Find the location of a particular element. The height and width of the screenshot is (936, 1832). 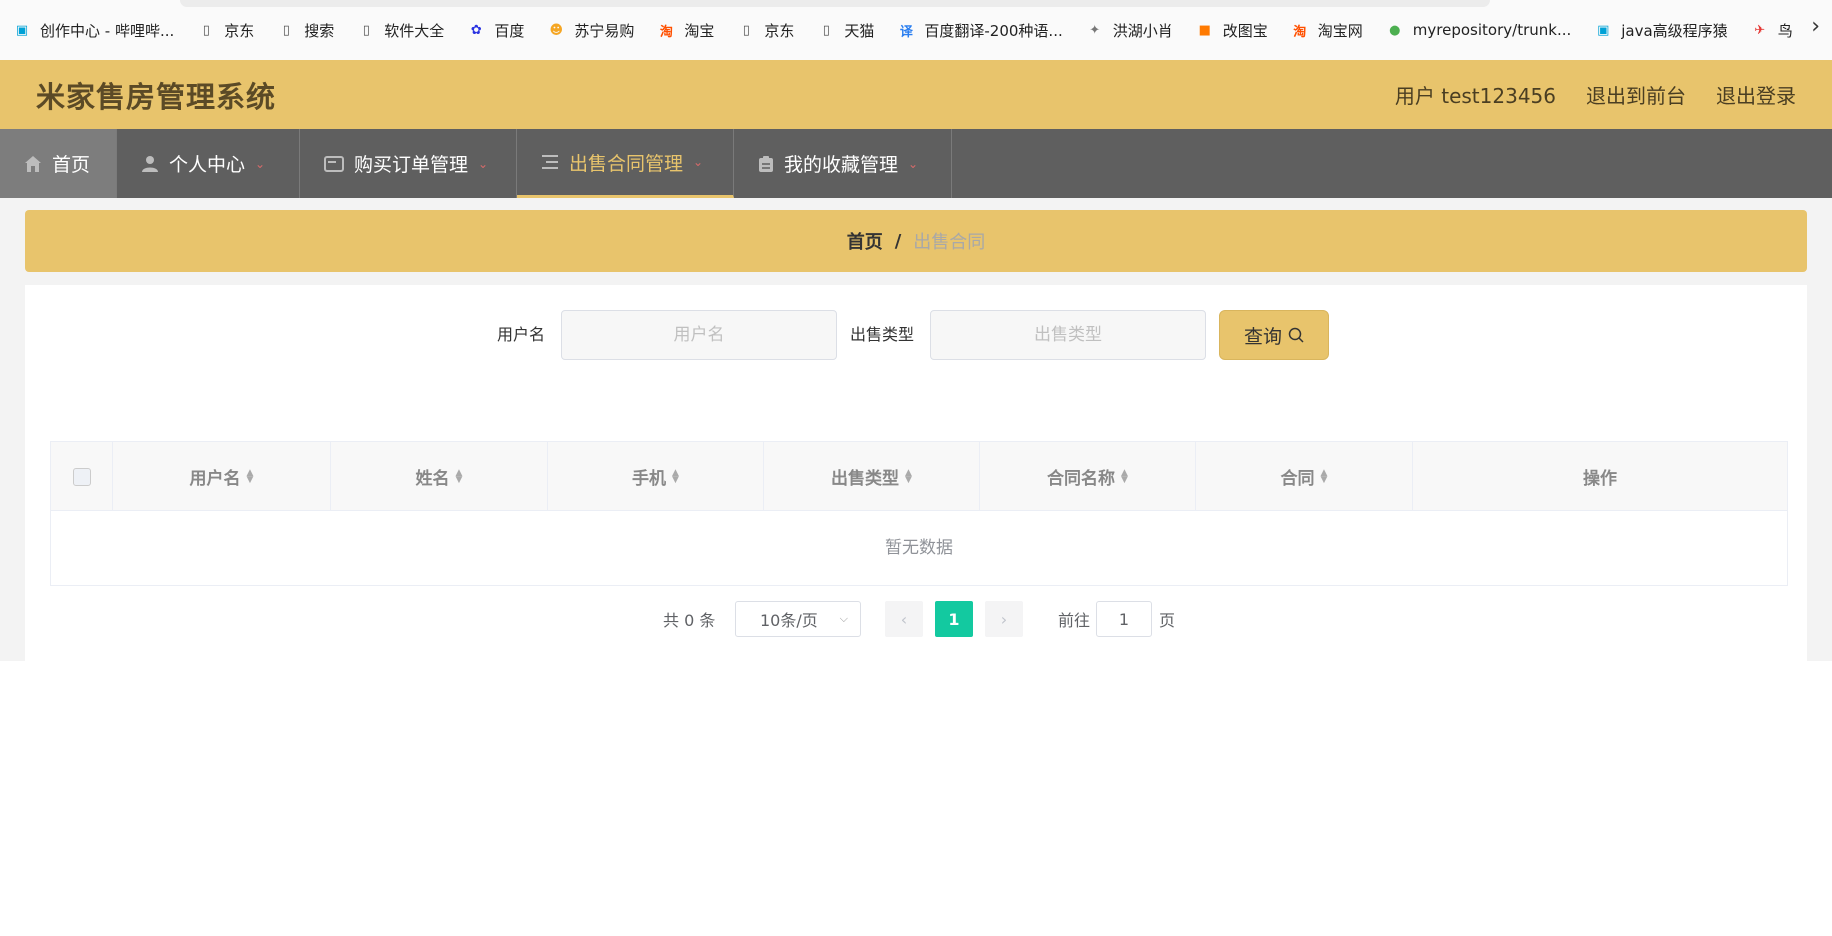

column-header: 合同名称 ▲ ▼ is located at coordinates (1088, 476).